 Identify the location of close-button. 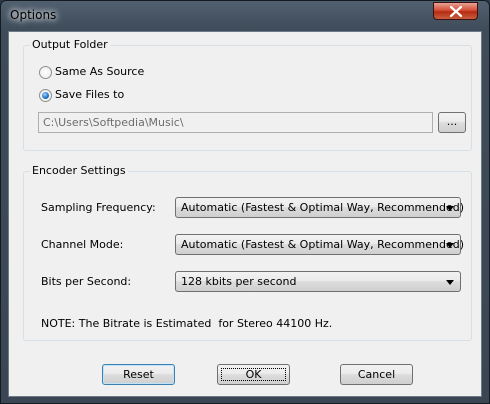
(455, 11).